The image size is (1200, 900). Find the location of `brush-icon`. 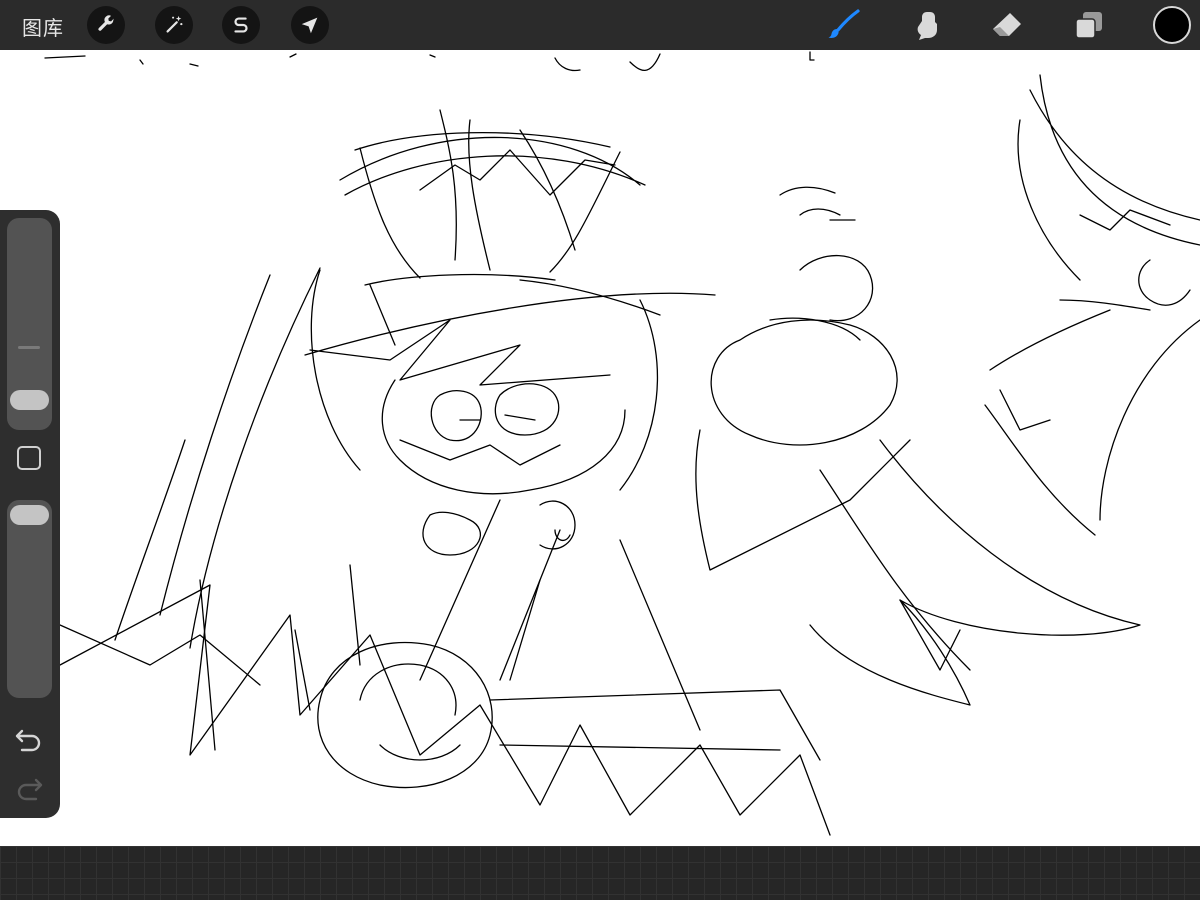

brush-icon is located at coordinates (844, 23).